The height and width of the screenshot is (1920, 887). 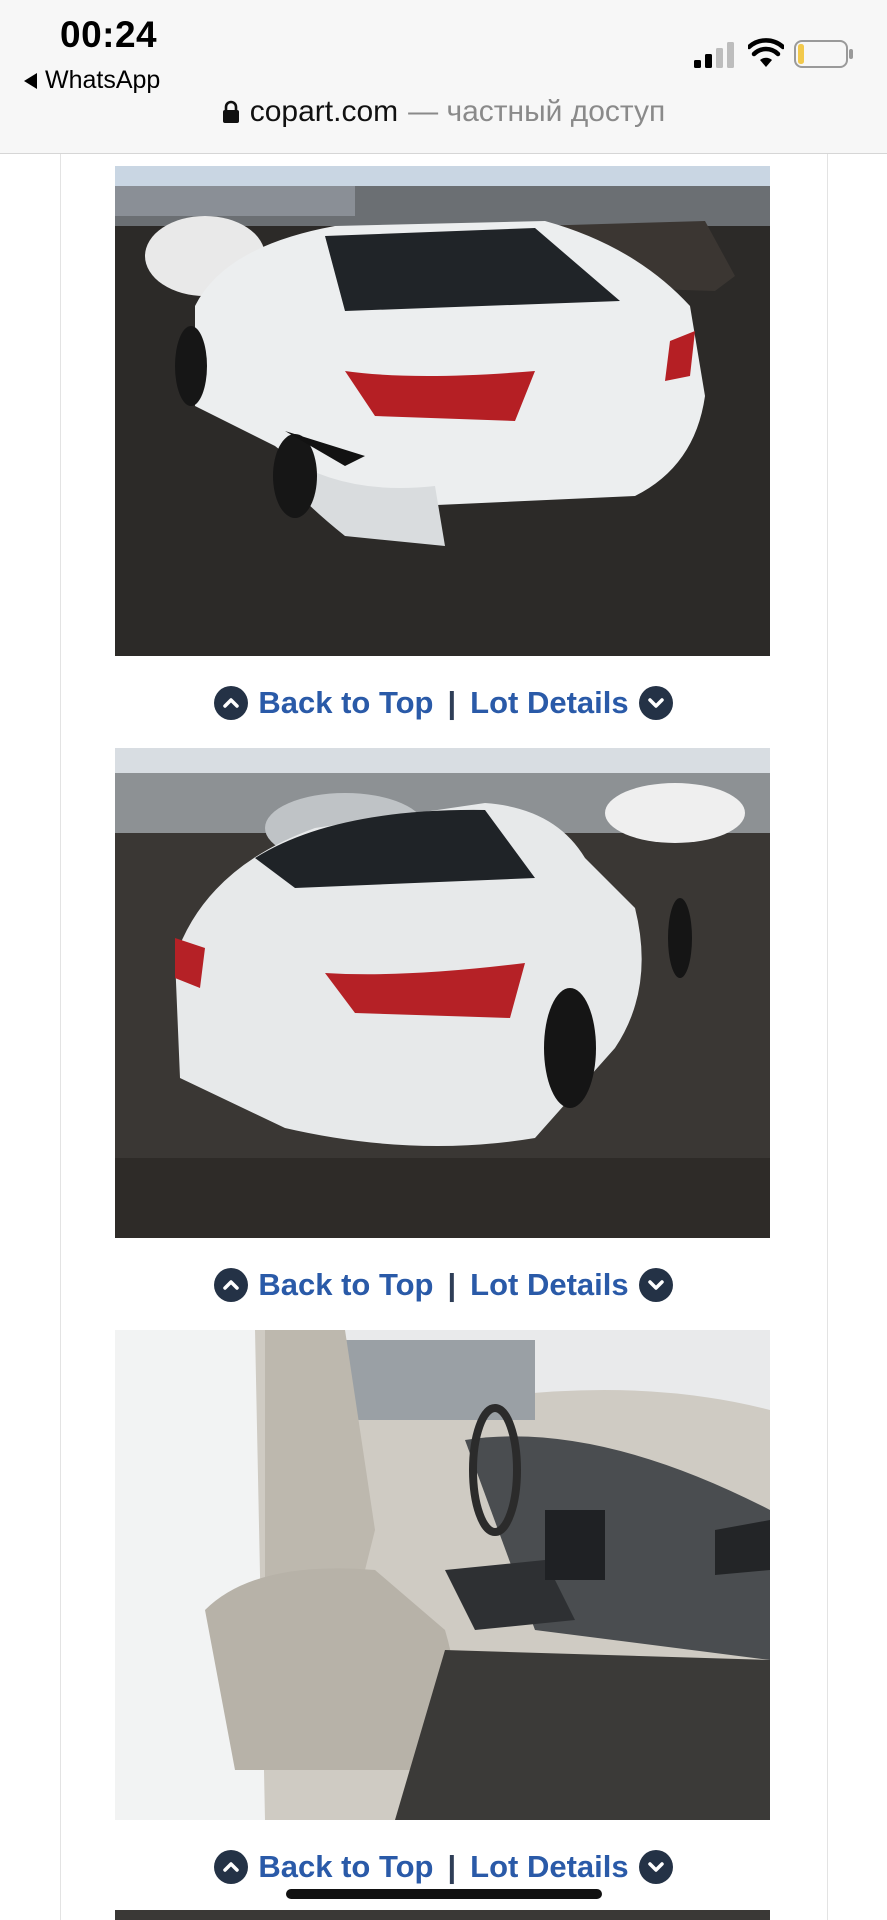 What do you see at coordinates (442, 1915) in the screenshot?
I see `vehicle-photo-partial` at bounding box center [442, 1915].